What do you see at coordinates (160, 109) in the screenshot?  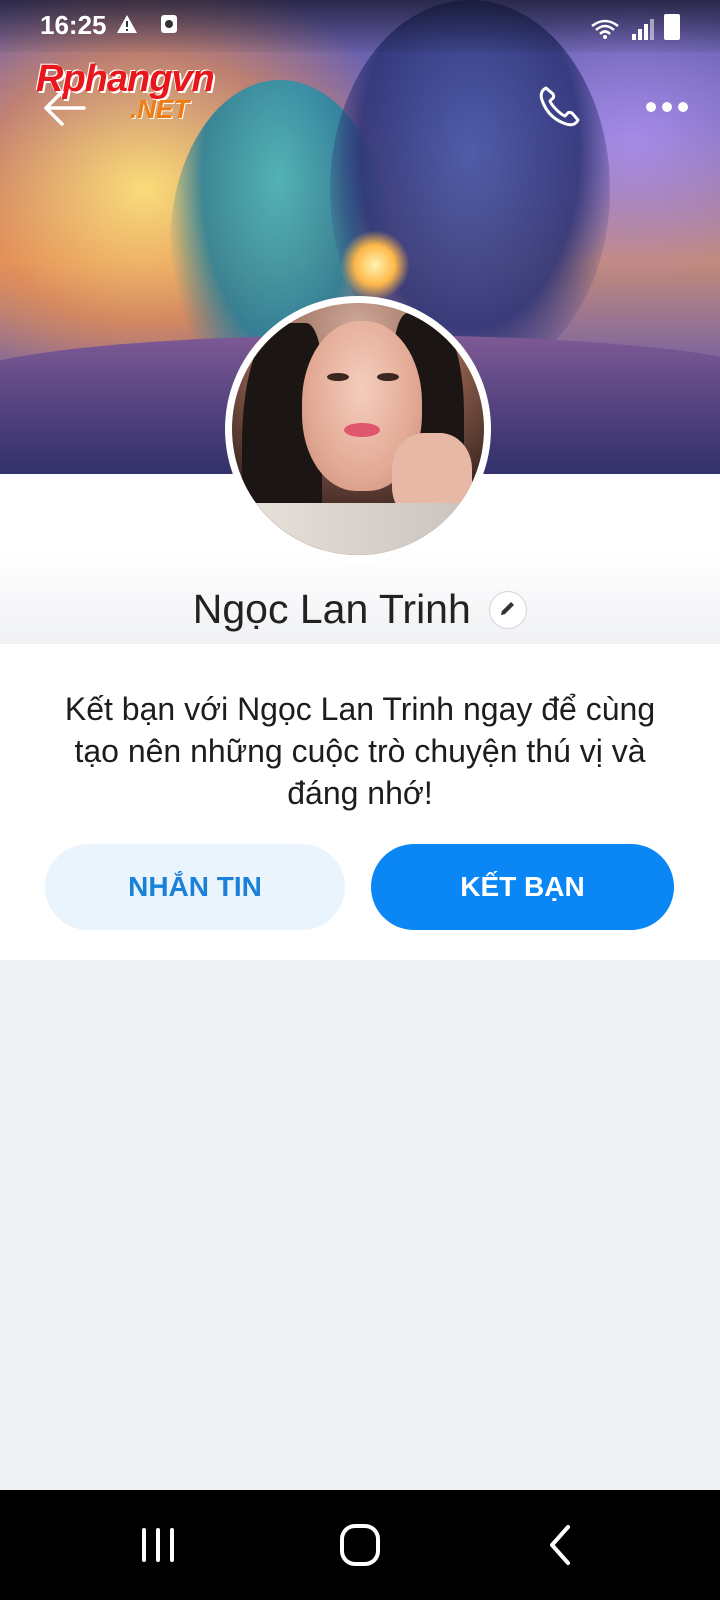 I see `watermark-suffix: .NET` at bounding box center [160, 109].